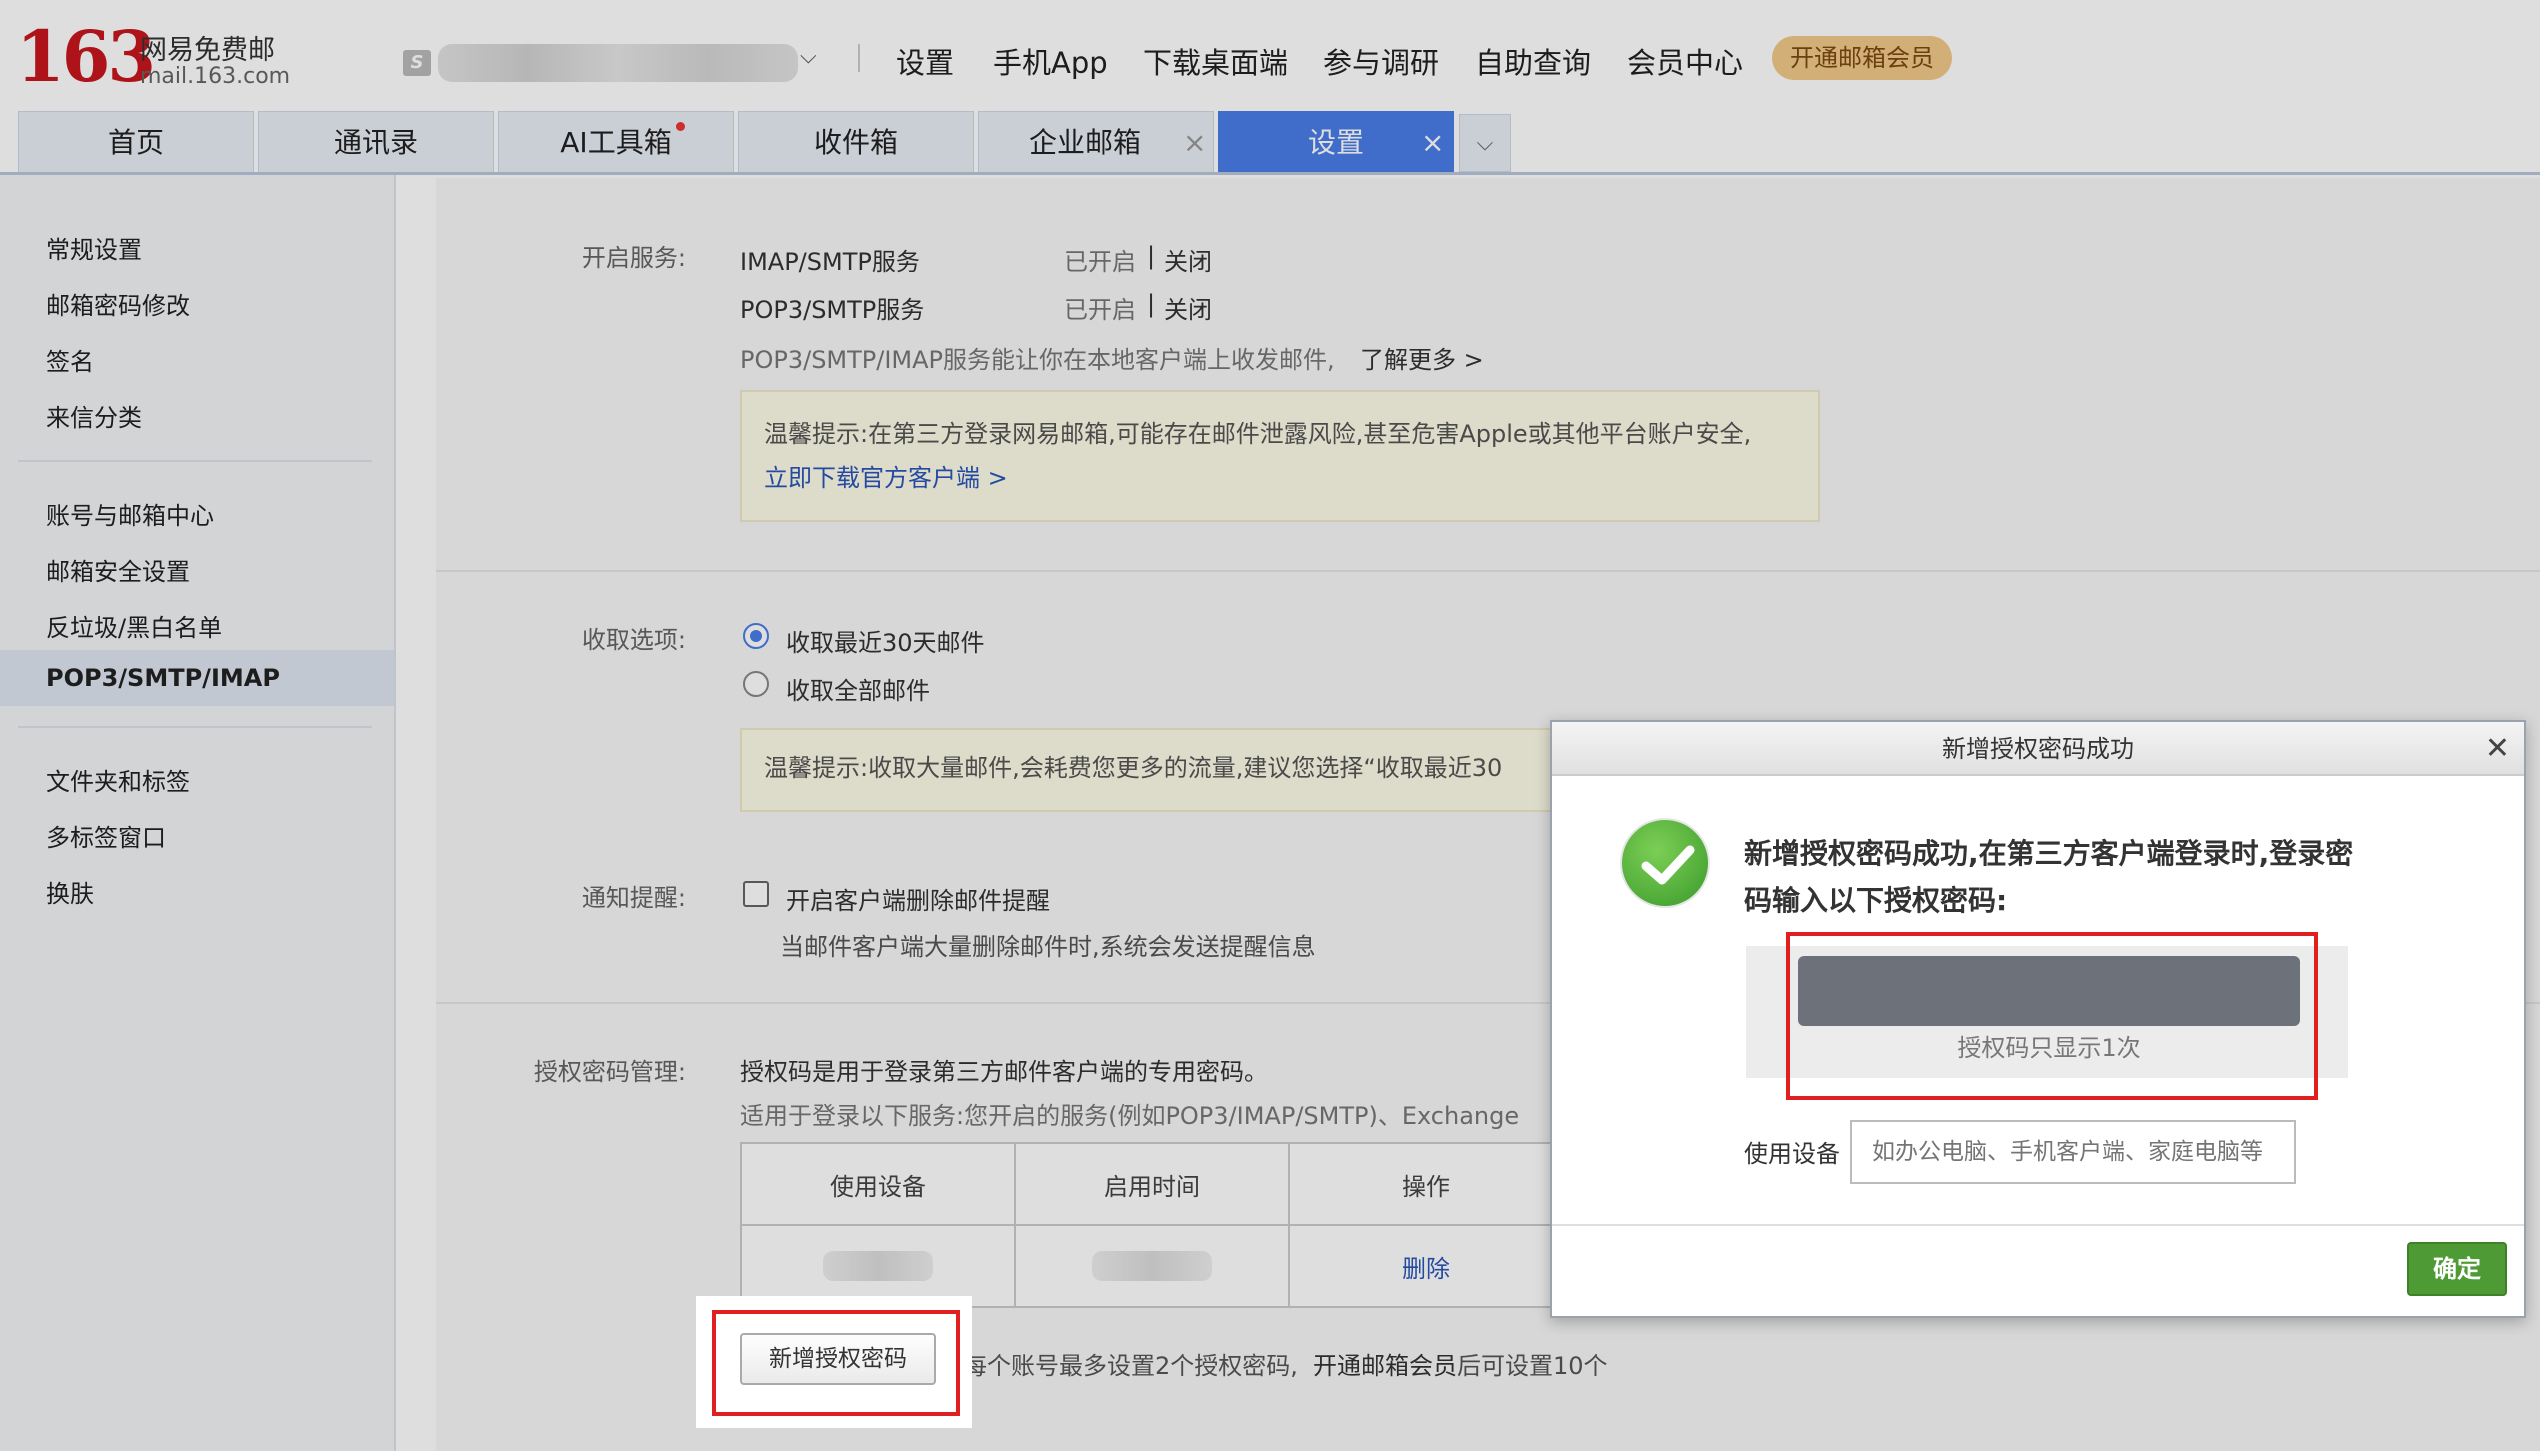 This screenshot has width=2540, height=1451. Describe the element at coordinates (2049, 877) in the screenshot. I see `dialog-message: 新增授权密码成功,在第三方客户端登录时,登录密码输入以下授权密码:` at that location.